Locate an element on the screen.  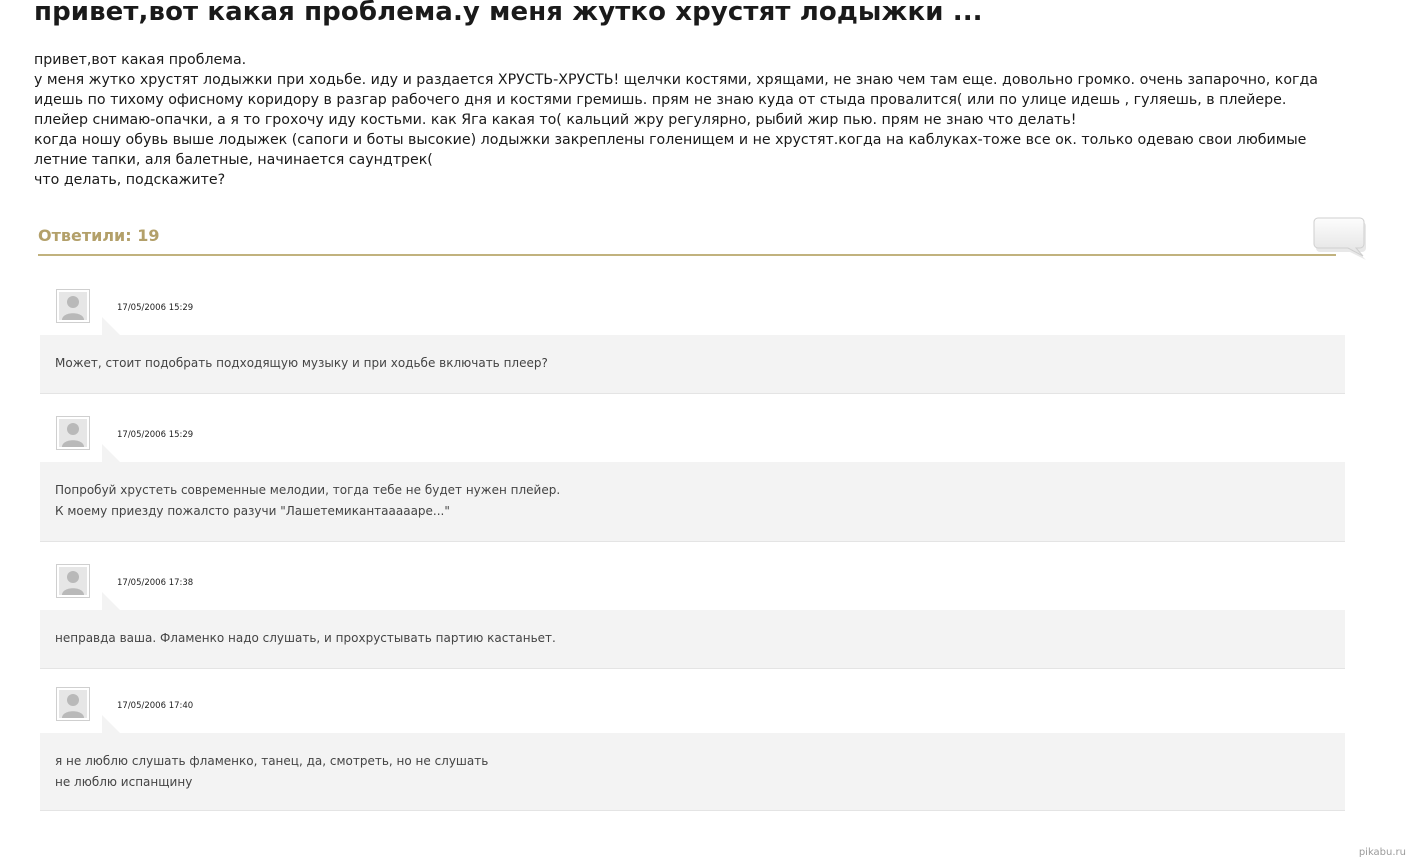
speech-bubble-icon is located at coordinates (1340, 237).